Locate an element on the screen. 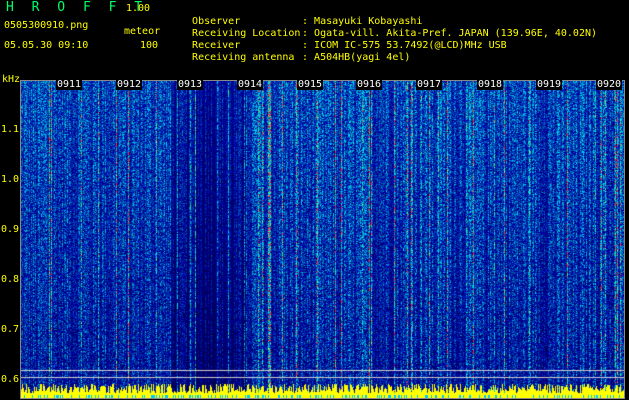 This screenshot has width=629, height=400. y-tick: 0.8 is located at coordinates (10, 279).